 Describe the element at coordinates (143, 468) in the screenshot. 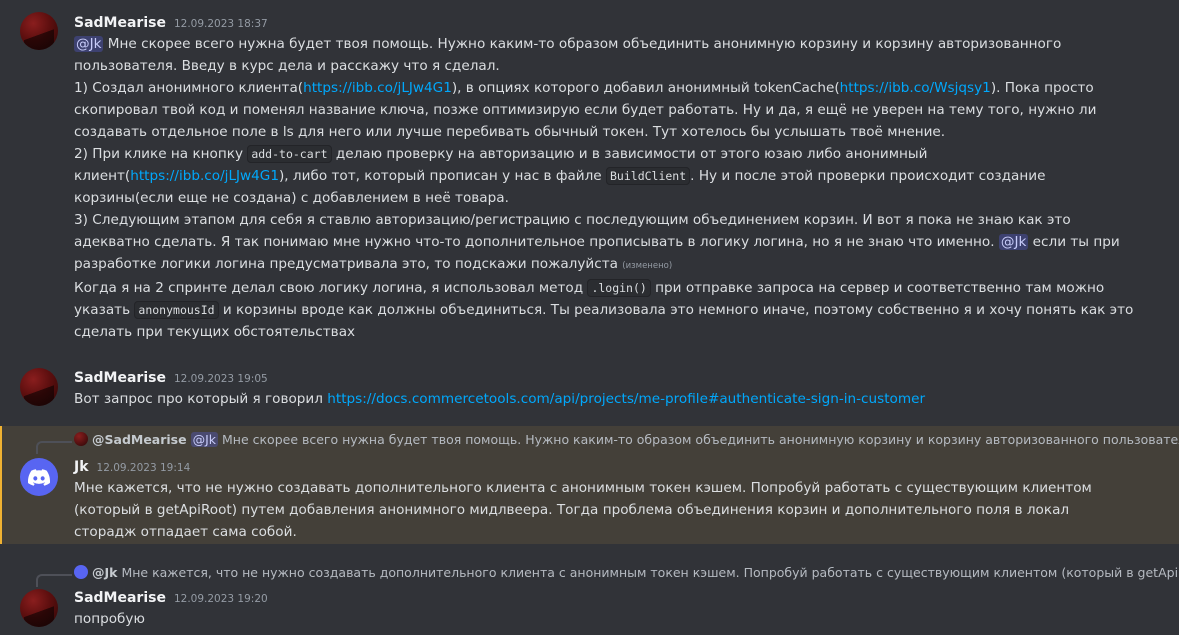

I see `timestamp: 12.09.2023 19:14` at that location.